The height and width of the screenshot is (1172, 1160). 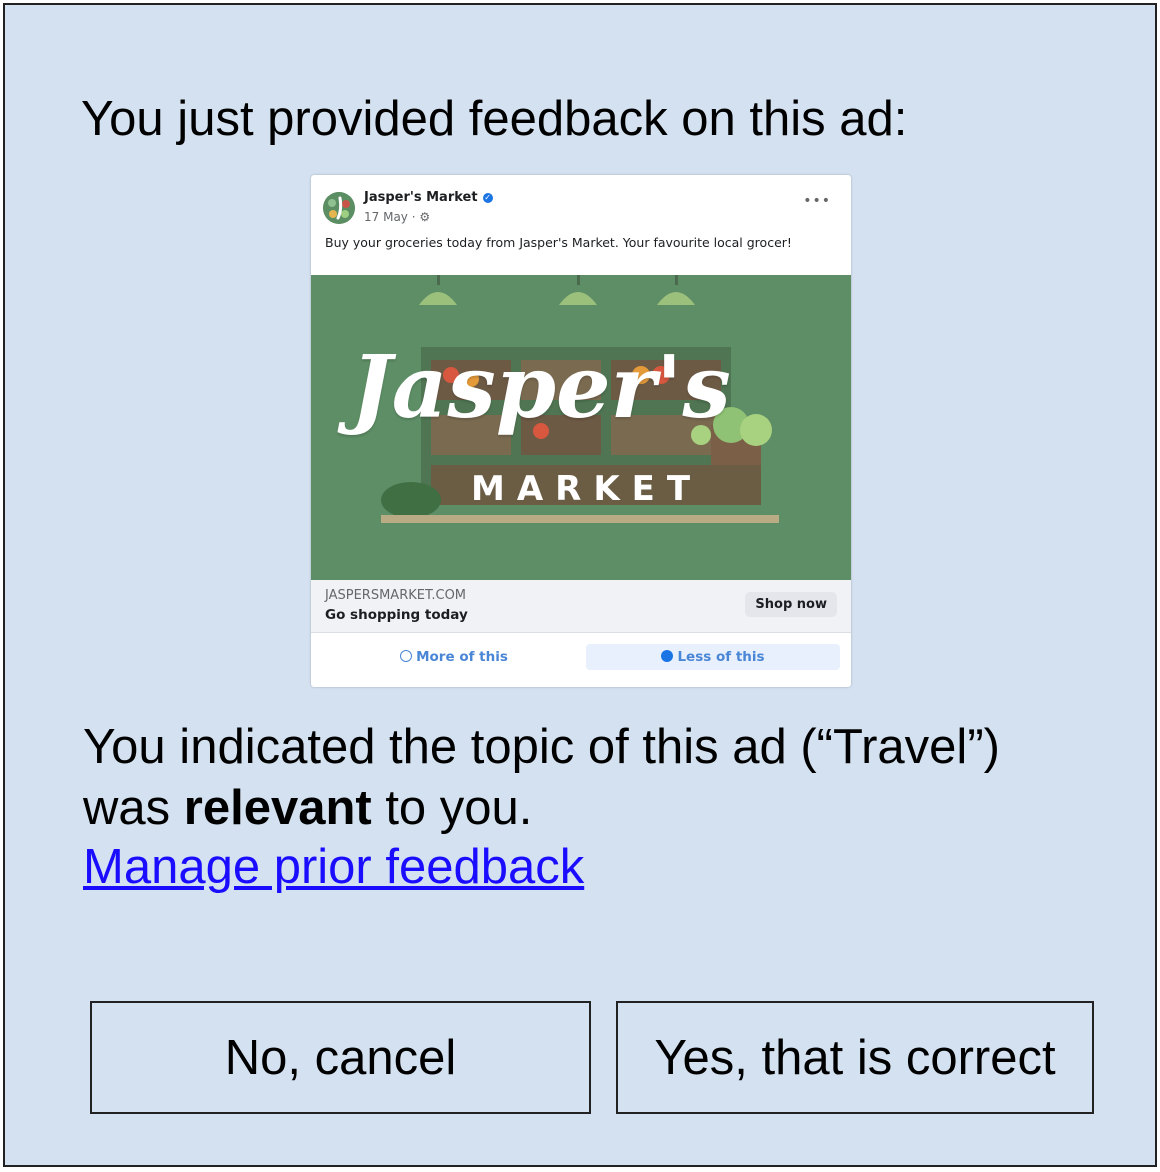 What do you see at coordinates (817, 201) in the screenshot?
I see `more-options-icon: •••` at bounding box center [817, 201].